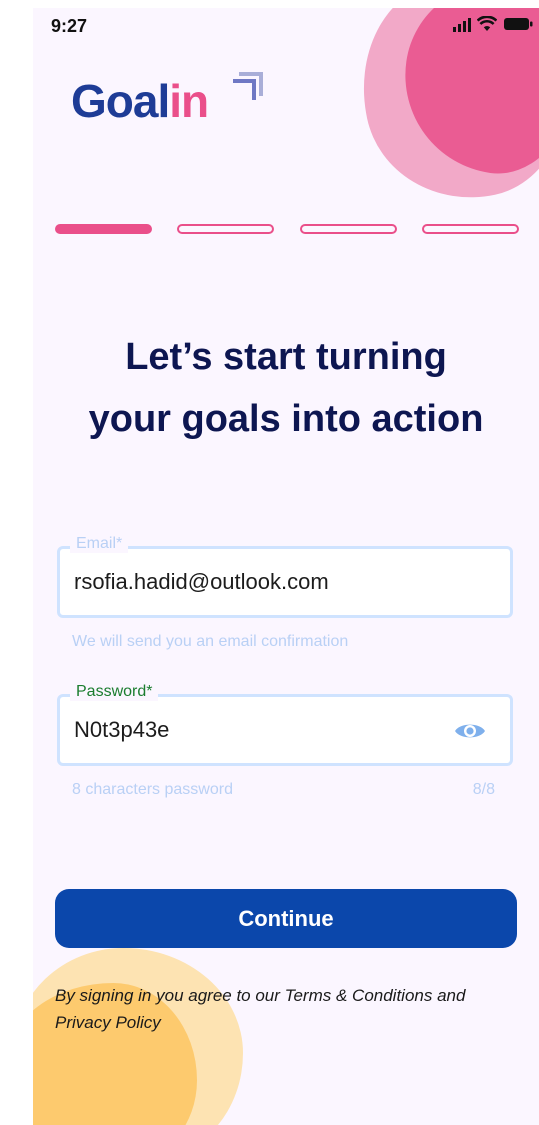 The width and height of the screenshot is (539, 1125). What do you see at coordinates (120, 101) in the screenshot?
I see `logo-text-goal: Goal` at bounding box center [120, 101].